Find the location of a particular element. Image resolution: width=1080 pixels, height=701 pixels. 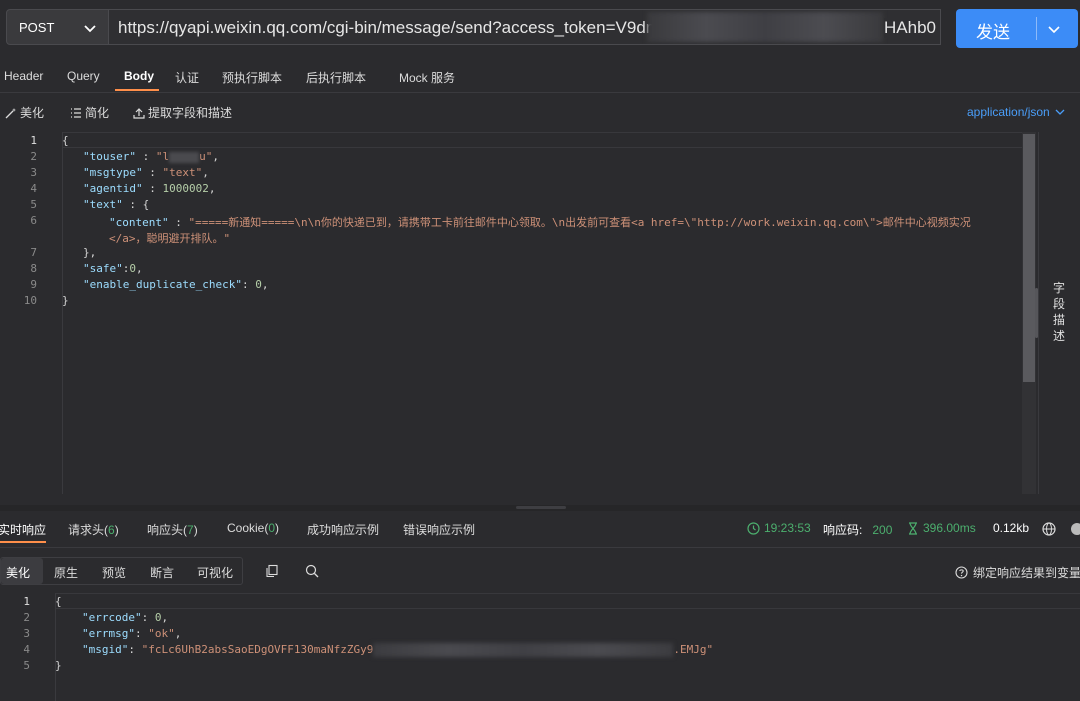

tab-query: Query is located at coordinates (83, 76).